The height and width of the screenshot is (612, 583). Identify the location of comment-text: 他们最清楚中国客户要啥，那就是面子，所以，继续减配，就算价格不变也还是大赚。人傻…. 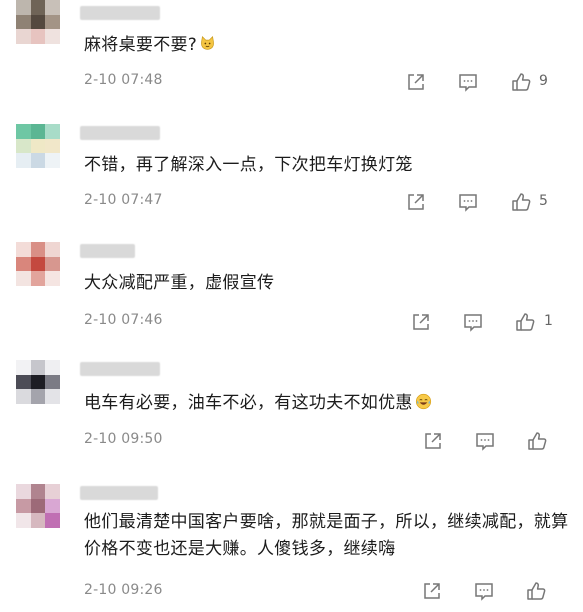
(326, 535).